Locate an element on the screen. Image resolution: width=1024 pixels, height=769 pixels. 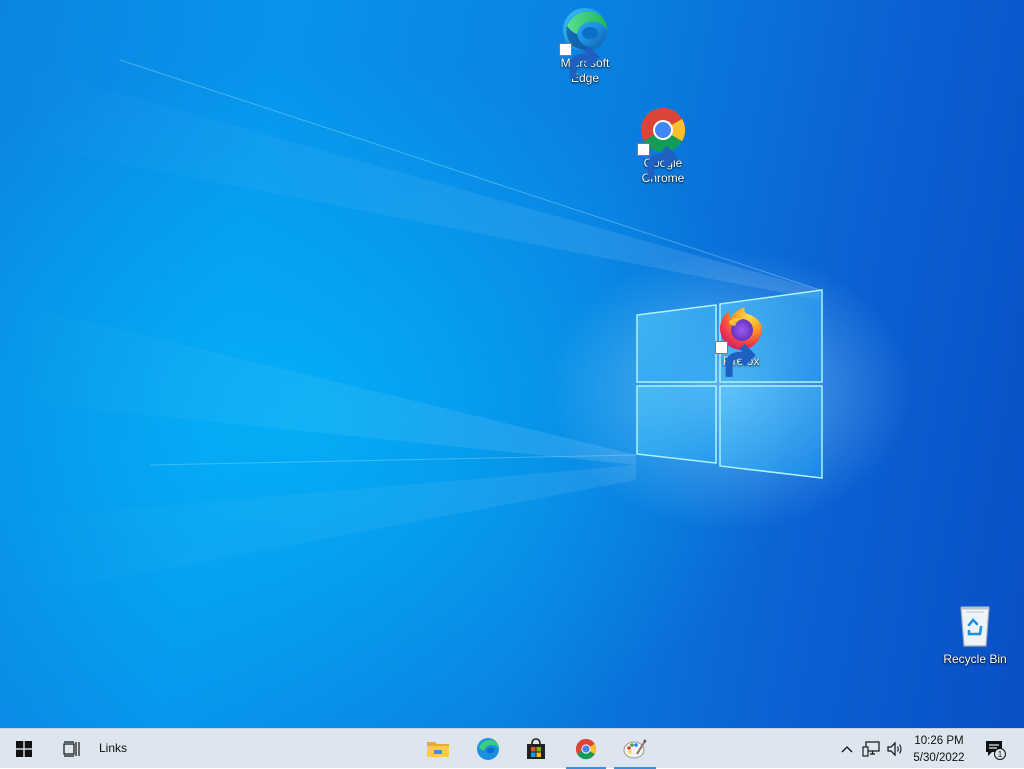
taskbar-edge is located at coordinates (488, 749).